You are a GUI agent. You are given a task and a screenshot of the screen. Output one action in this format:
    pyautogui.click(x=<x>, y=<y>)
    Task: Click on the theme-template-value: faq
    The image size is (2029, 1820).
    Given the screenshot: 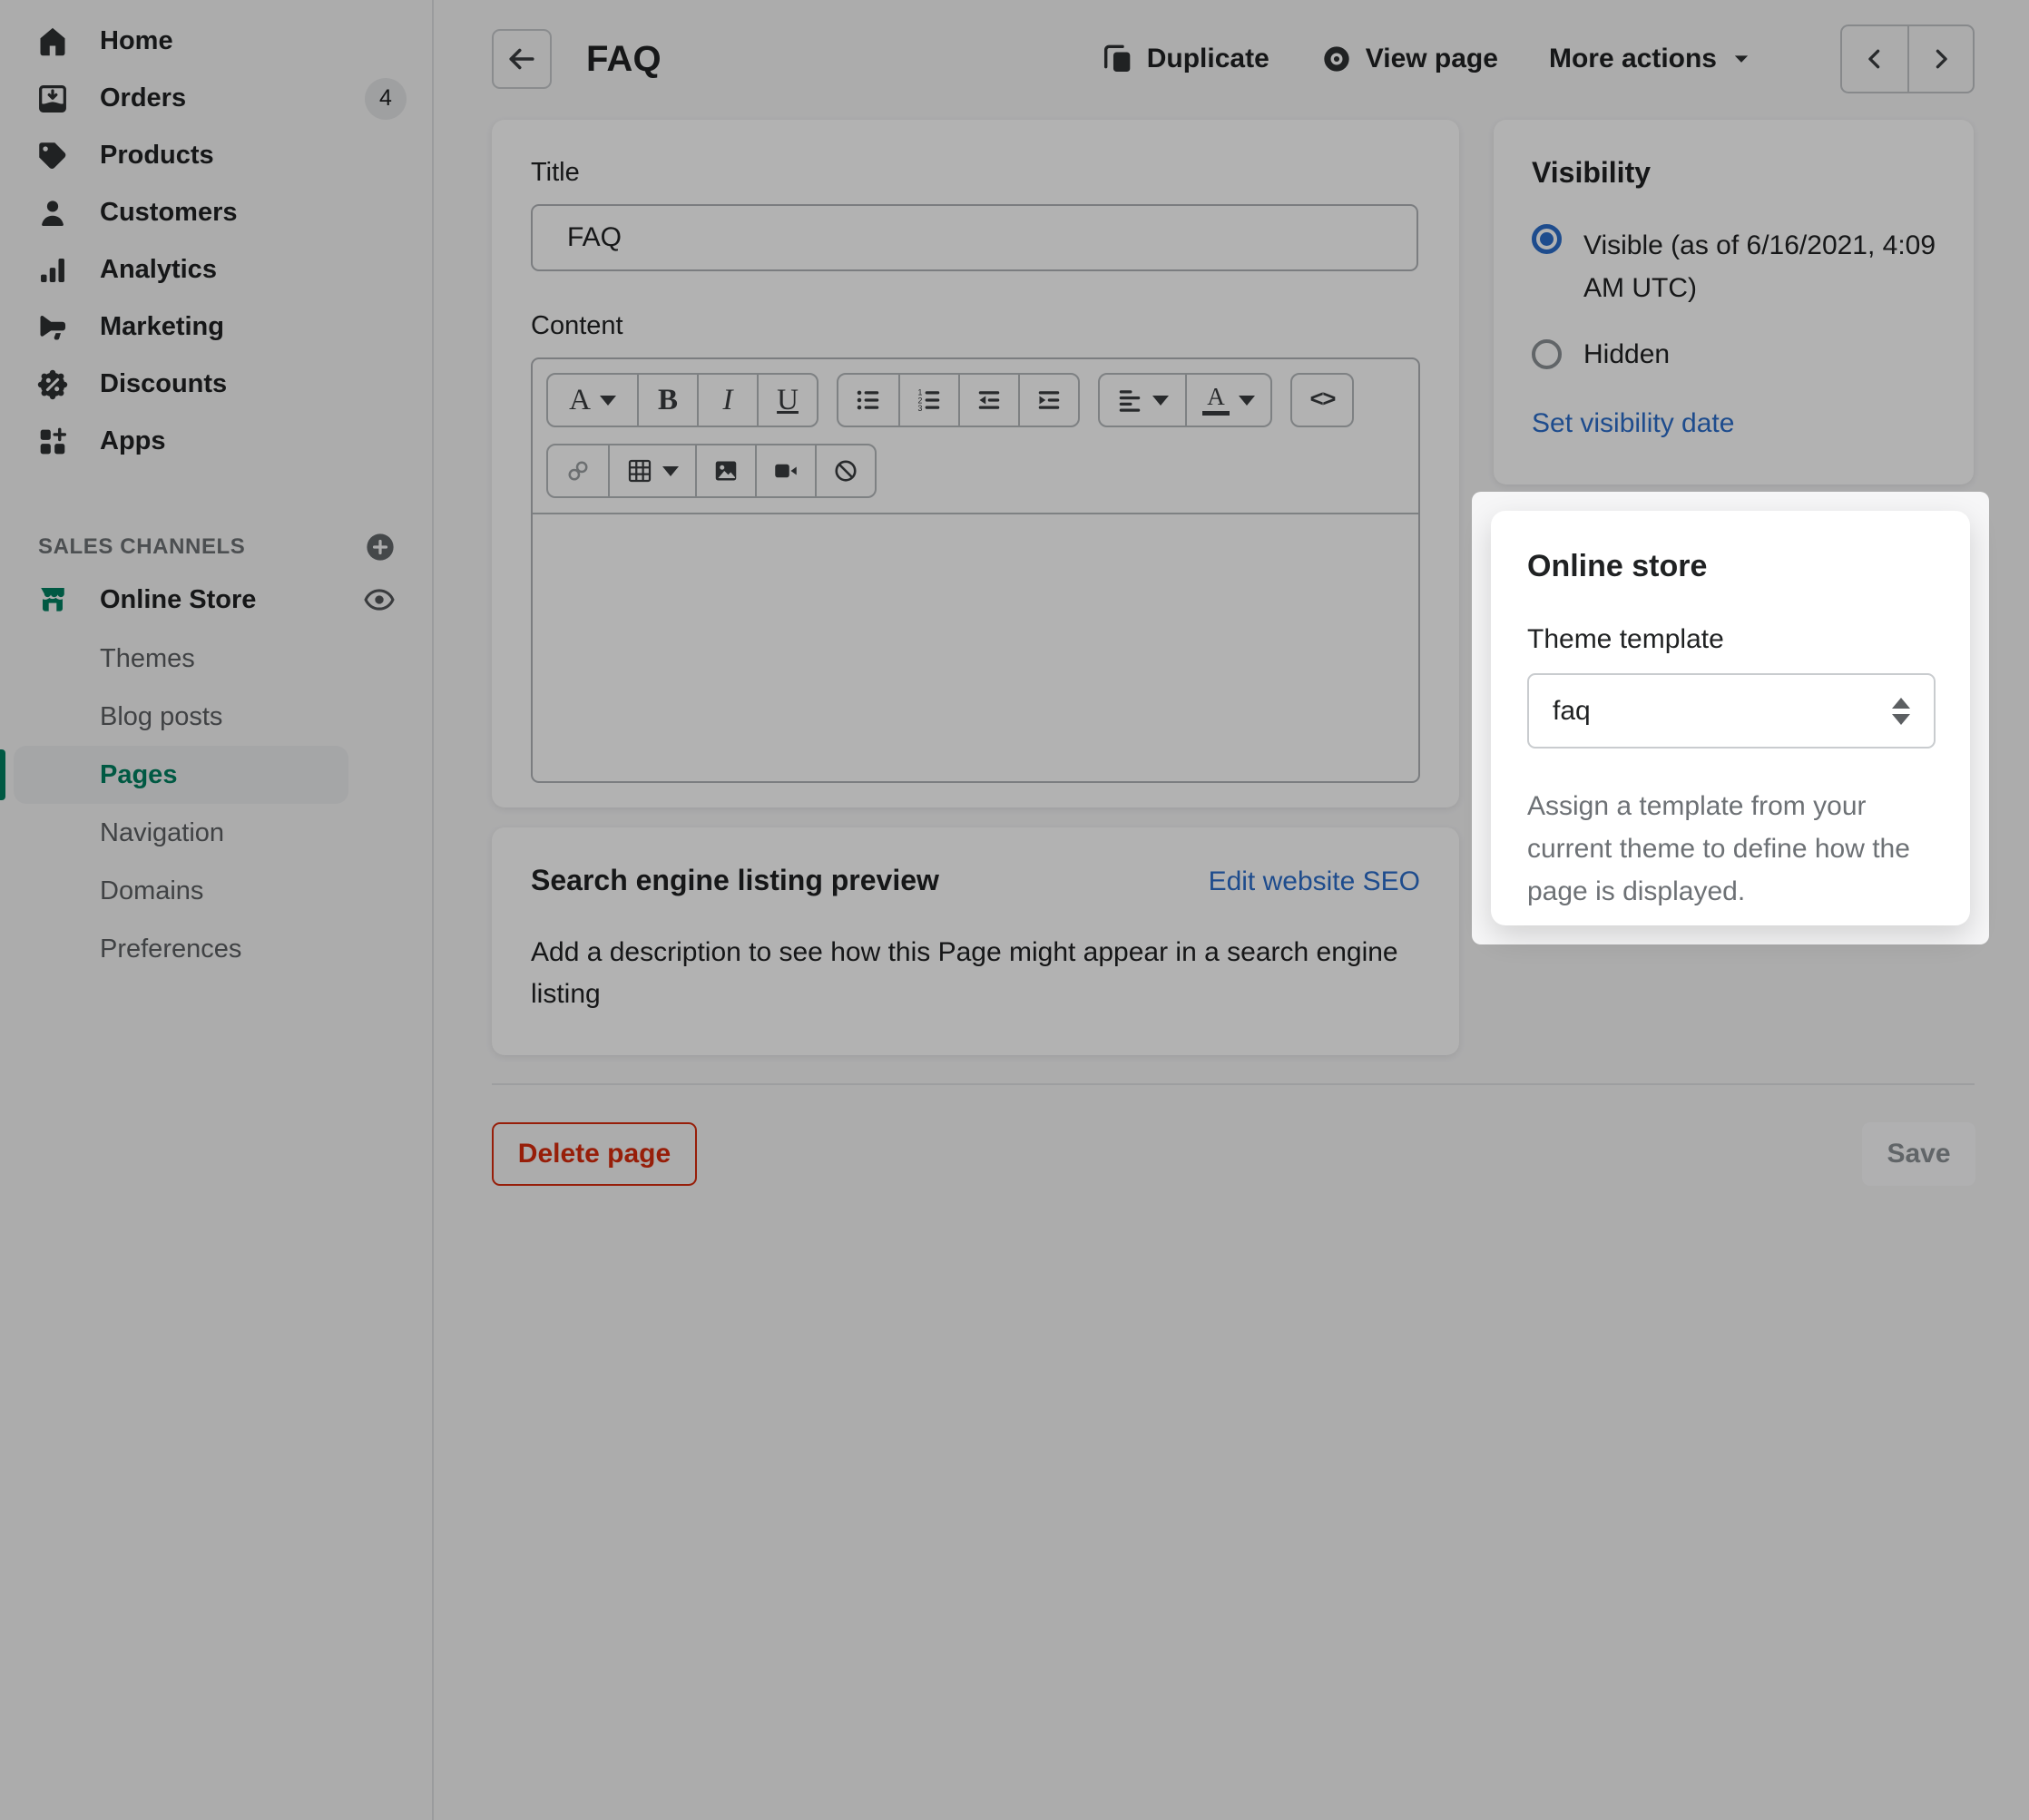 What is the action you would take?
    pyautogui.click(x=1572, y=710)
    